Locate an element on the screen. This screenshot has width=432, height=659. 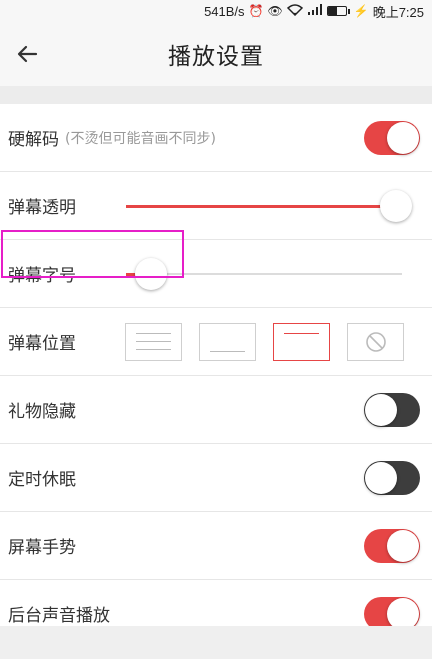
section-gap is located at coordinates (216, 95).